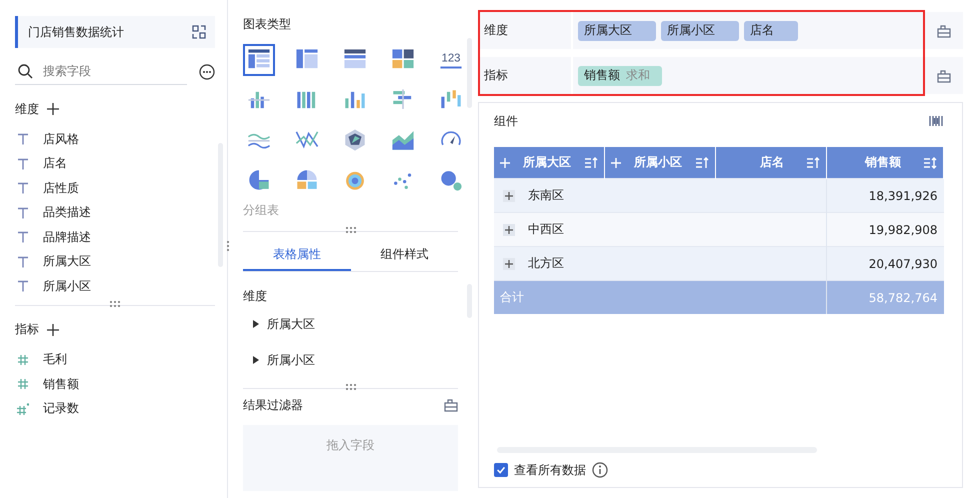  What do you see at coordinates (115, 188) in the screenshot?
I see `field-item: 店性质` at bounding box center [115, 188].